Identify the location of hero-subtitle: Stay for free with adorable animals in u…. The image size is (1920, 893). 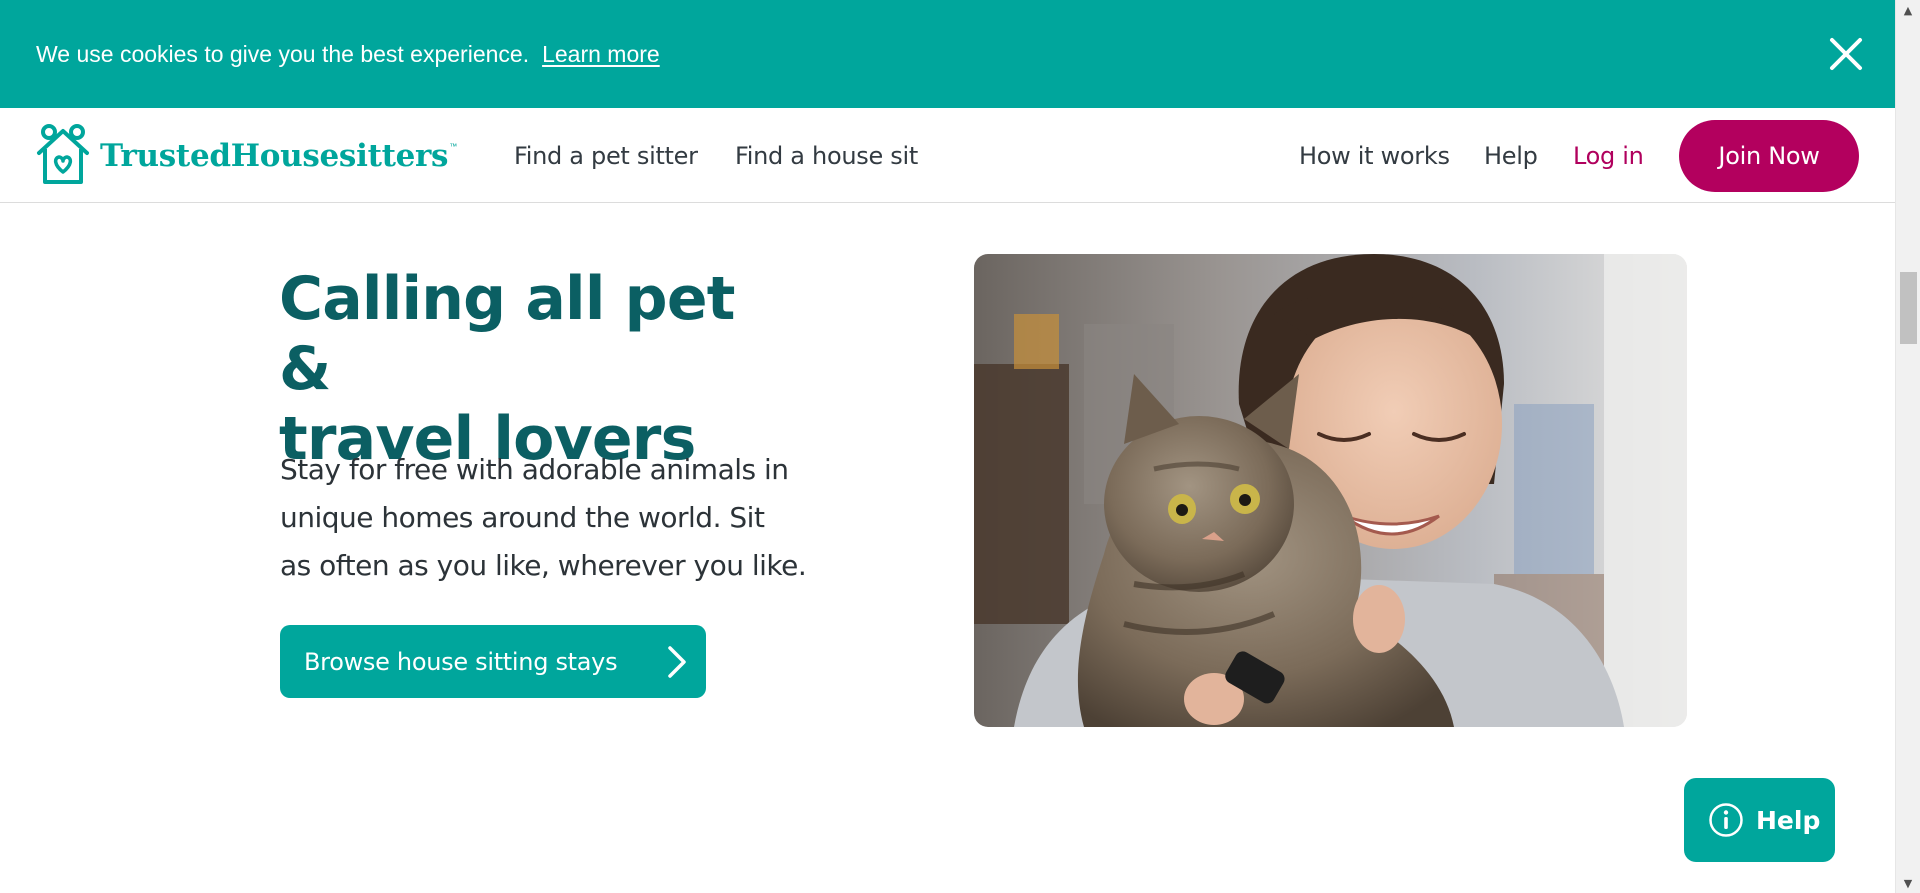
(575, 518).